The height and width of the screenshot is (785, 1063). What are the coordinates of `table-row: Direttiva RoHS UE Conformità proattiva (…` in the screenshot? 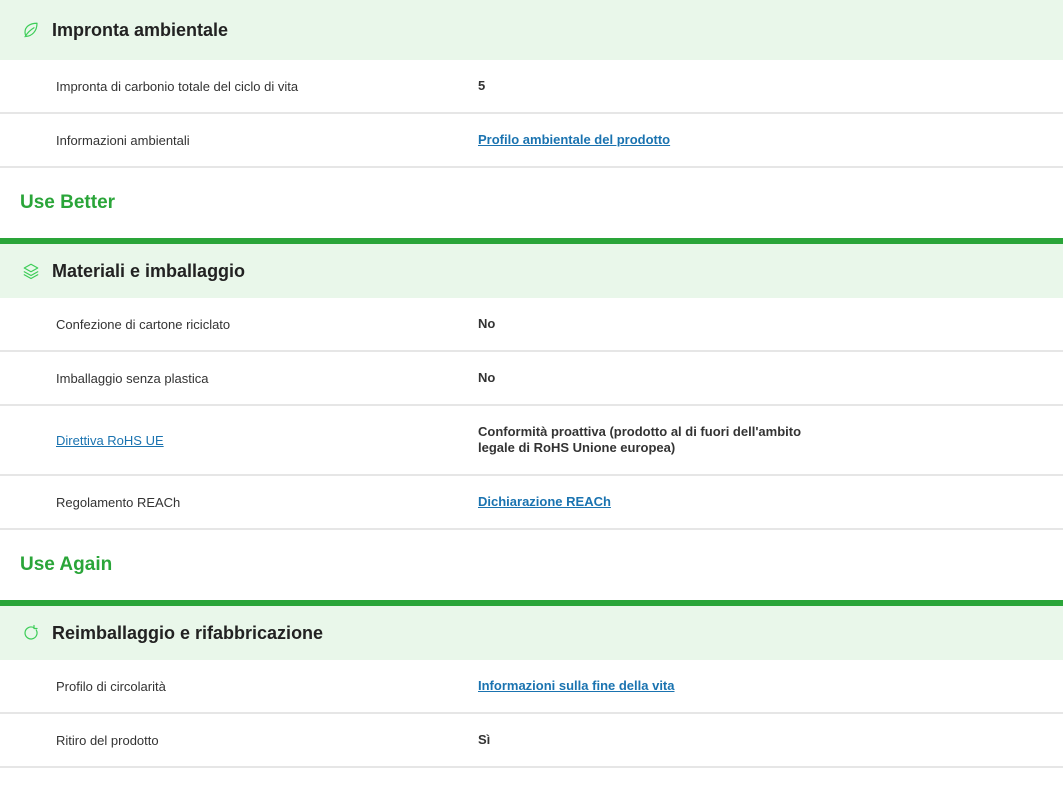 It's located at (531, 441).